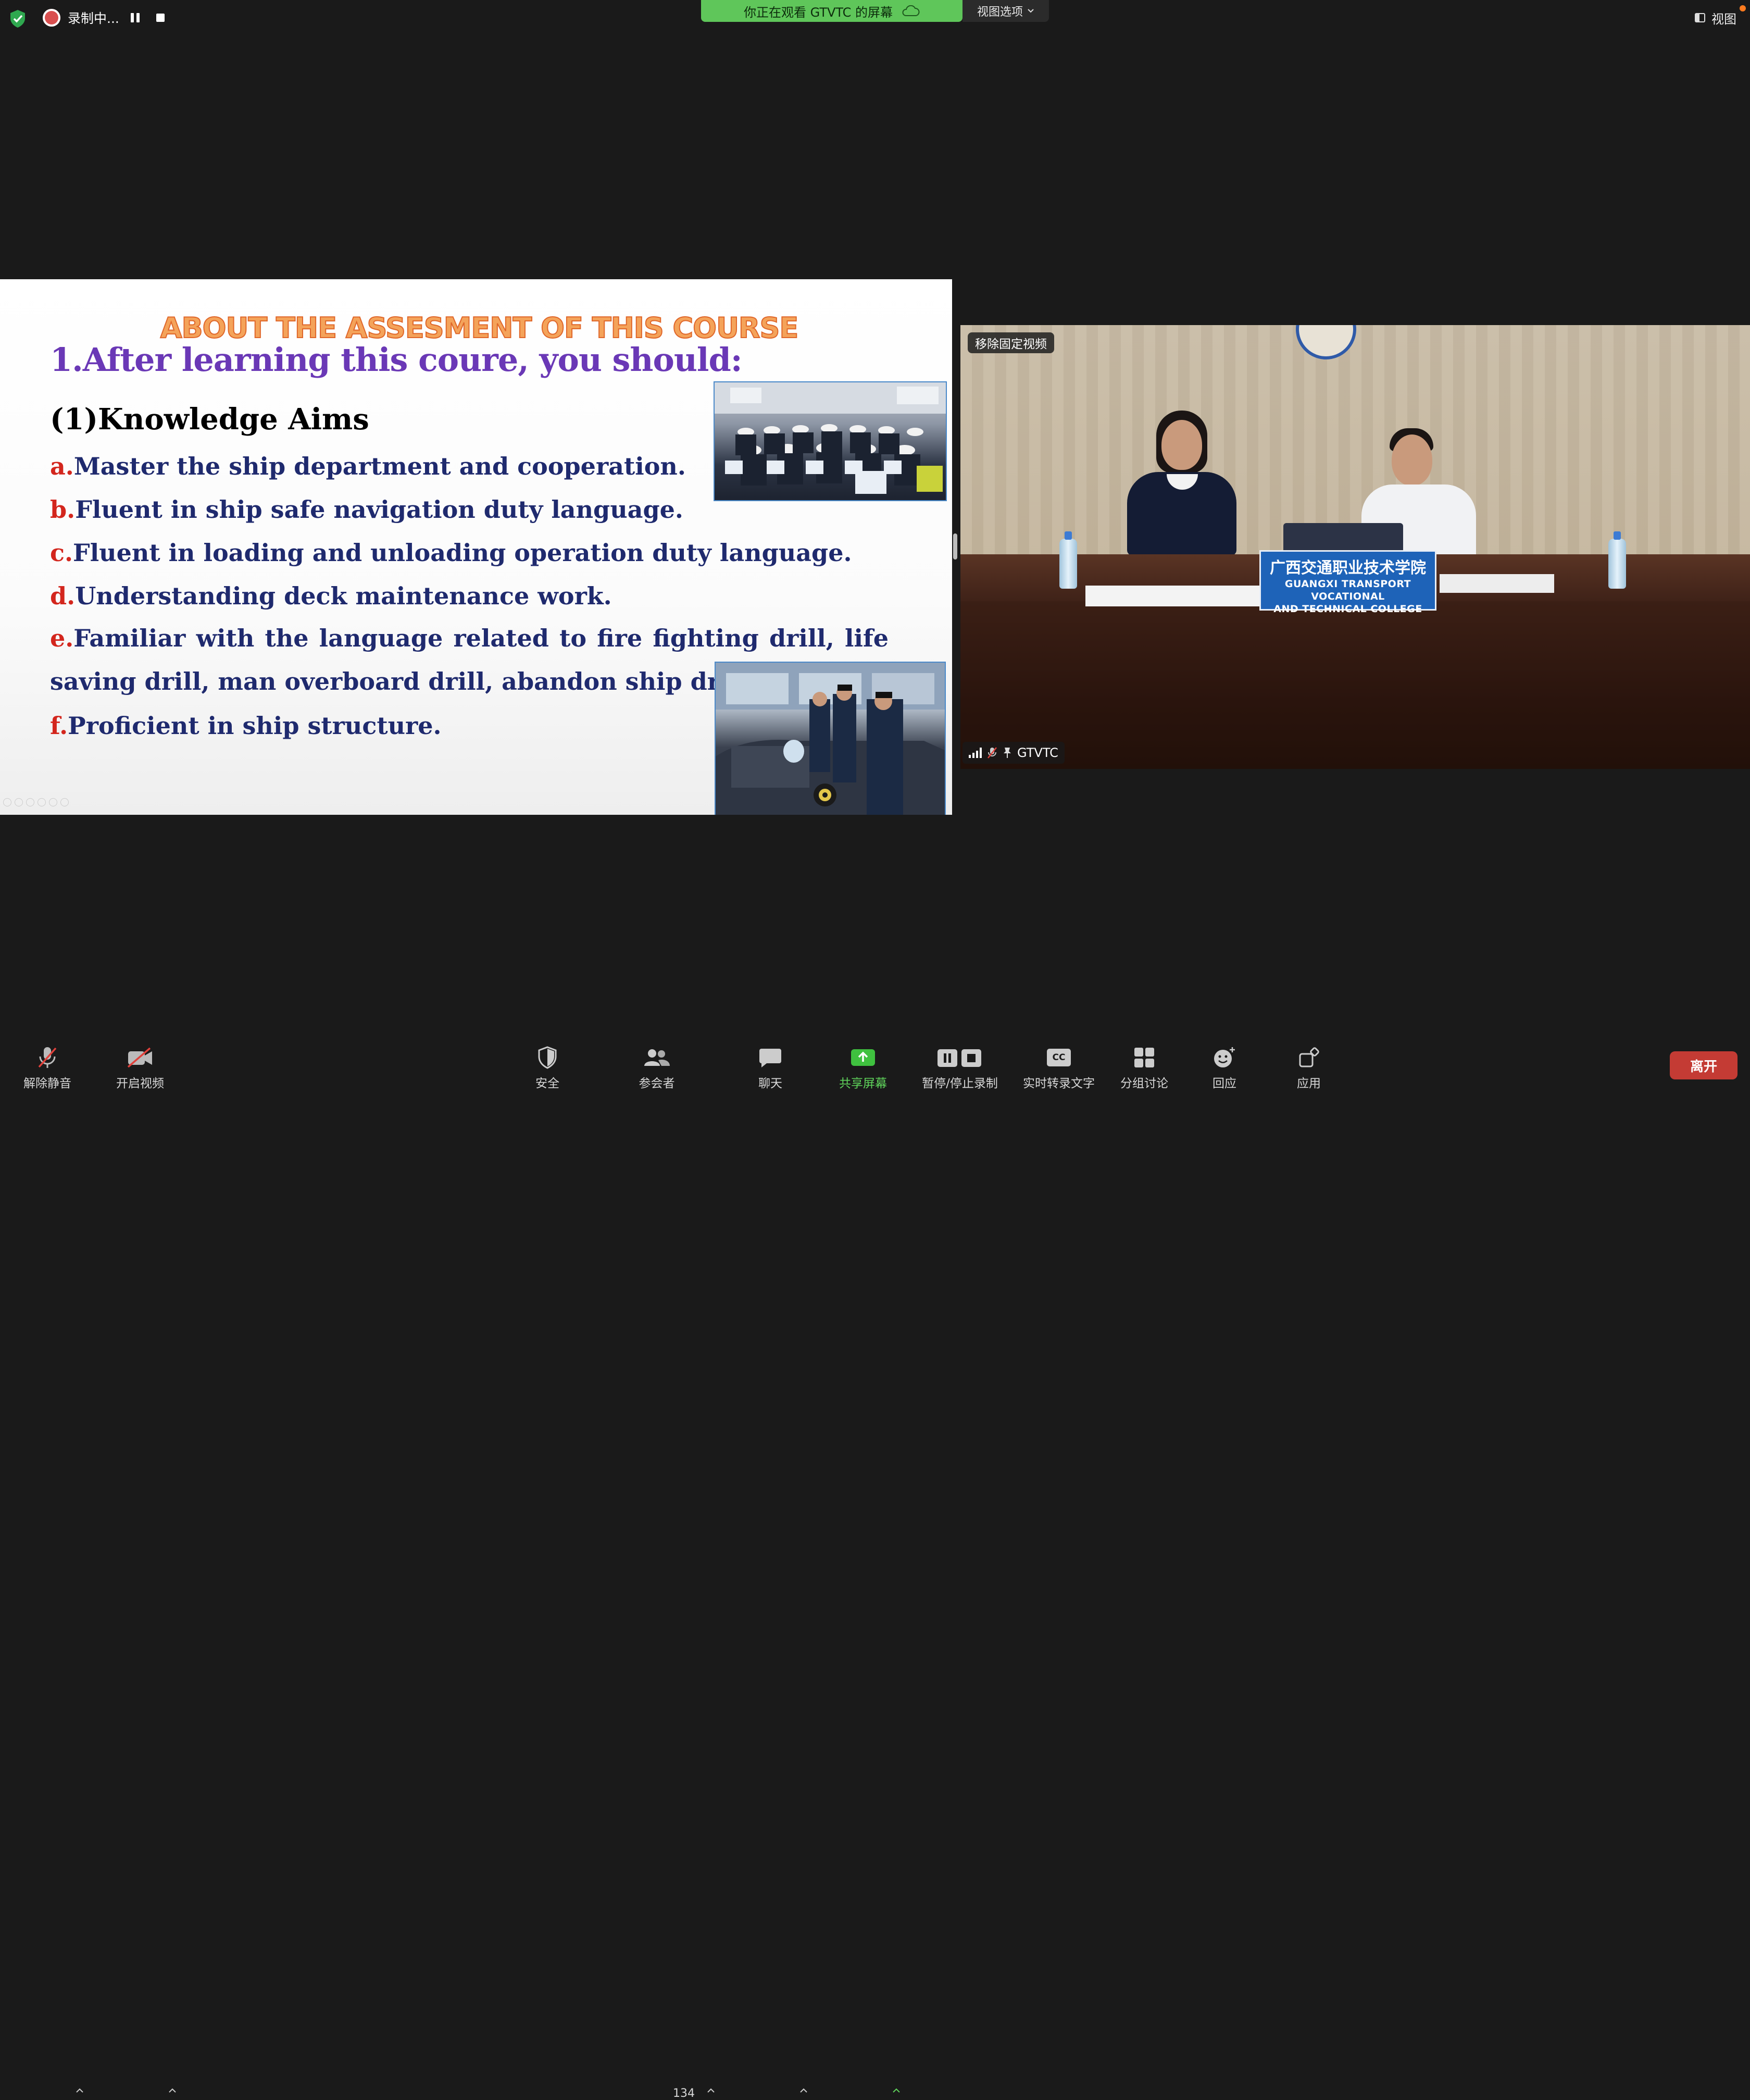 The height and width of the screenshot is (2100, 1750). Describe the element at coordinates (1144, 1083) in the screenshot. I see `breakout-rooms-label: 分组讨论` at that location.